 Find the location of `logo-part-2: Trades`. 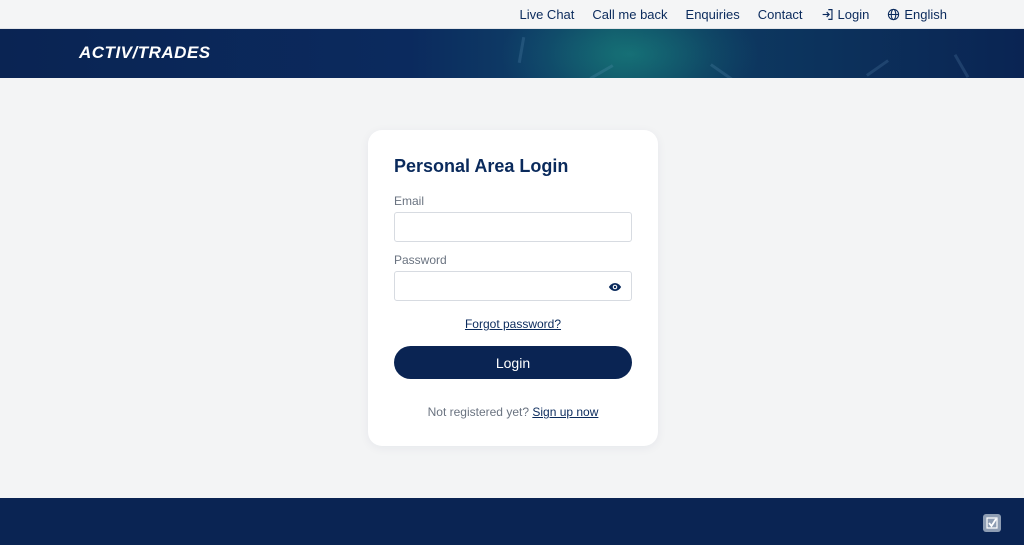

logo-part-2: Trades is located at coordinates (174, 52).